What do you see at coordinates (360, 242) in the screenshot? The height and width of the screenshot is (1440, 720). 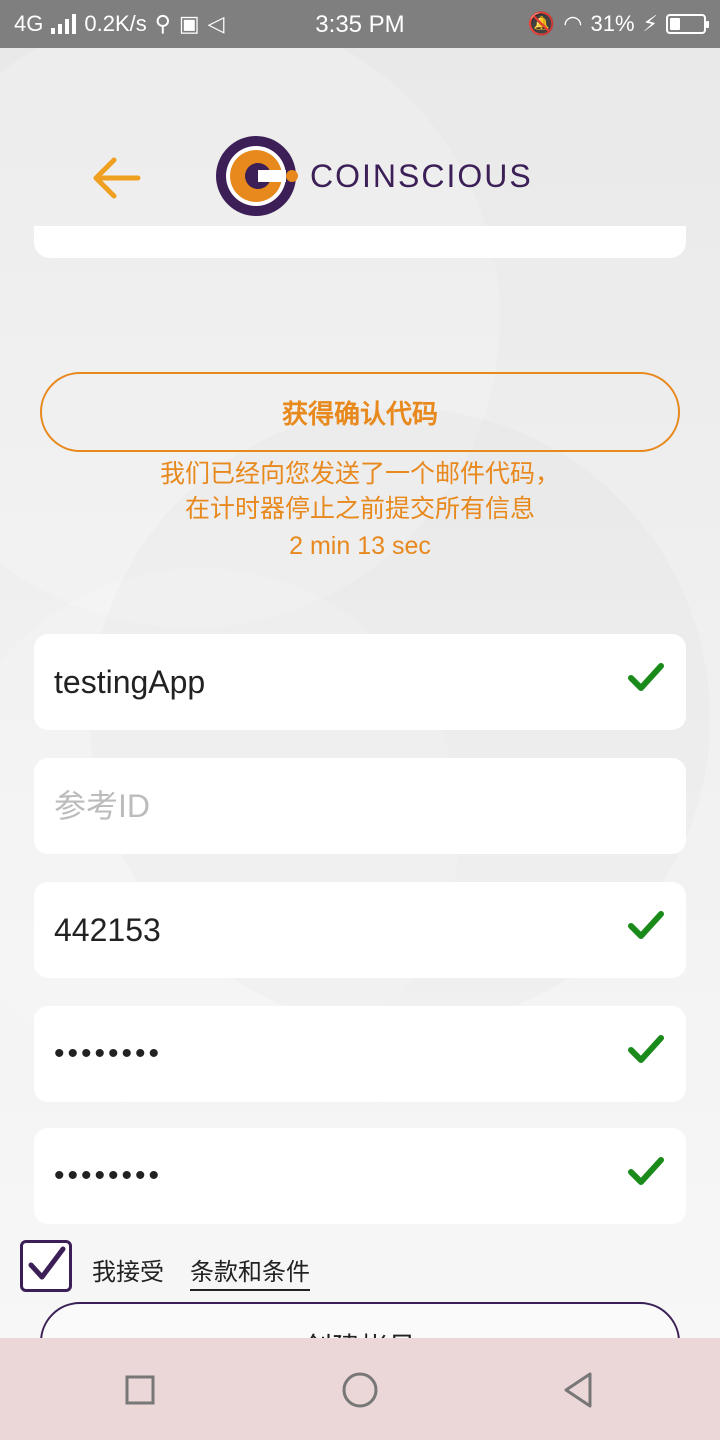 I see `previous-field-edge` at bounding box center [360, 242].